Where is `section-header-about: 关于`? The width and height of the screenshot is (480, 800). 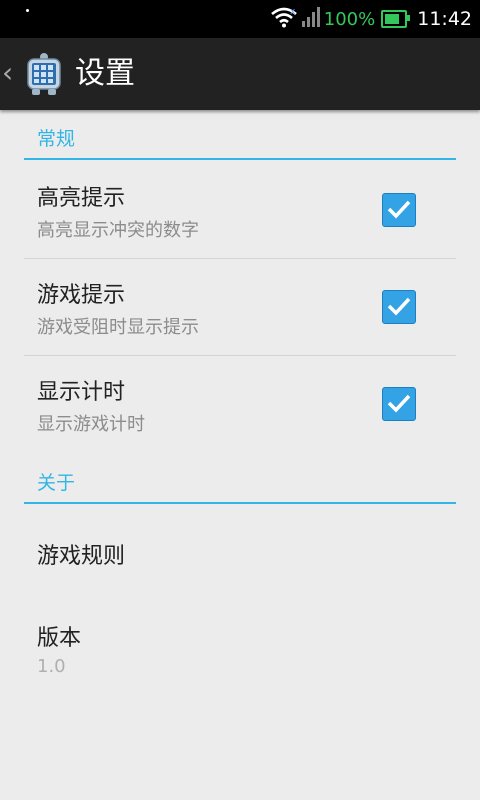 section-header-about: 关于 is located at coordinates (240, 483).